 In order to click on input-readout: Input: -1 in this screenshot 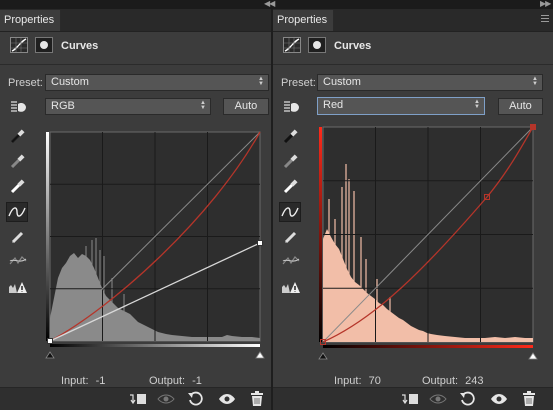, I will do `click(83, 381)`.